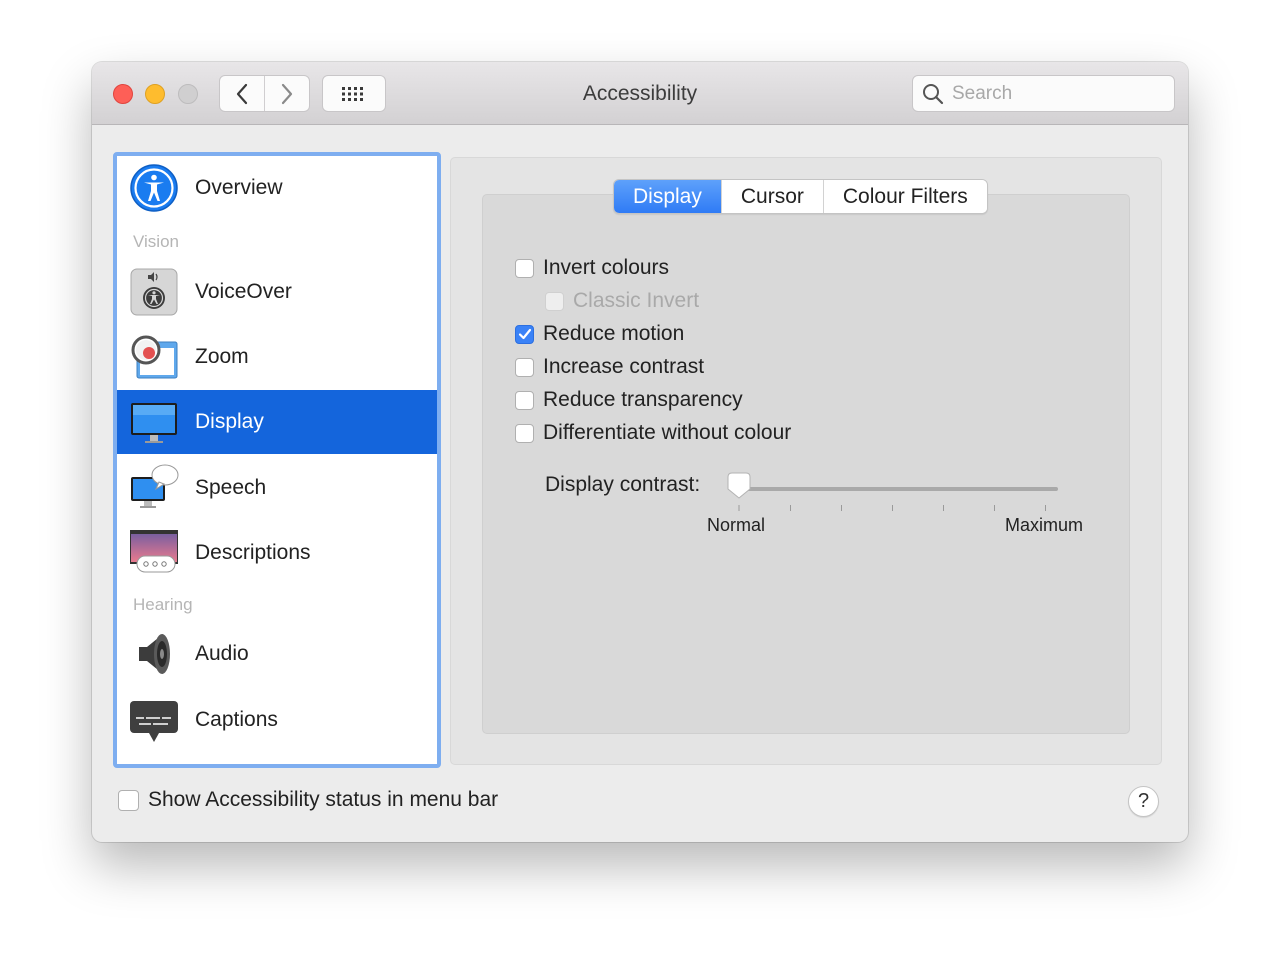 The height and width of the screenshot is (965, 1280). I want to click on sidebar-item-label: Speech, so click(231, 487).